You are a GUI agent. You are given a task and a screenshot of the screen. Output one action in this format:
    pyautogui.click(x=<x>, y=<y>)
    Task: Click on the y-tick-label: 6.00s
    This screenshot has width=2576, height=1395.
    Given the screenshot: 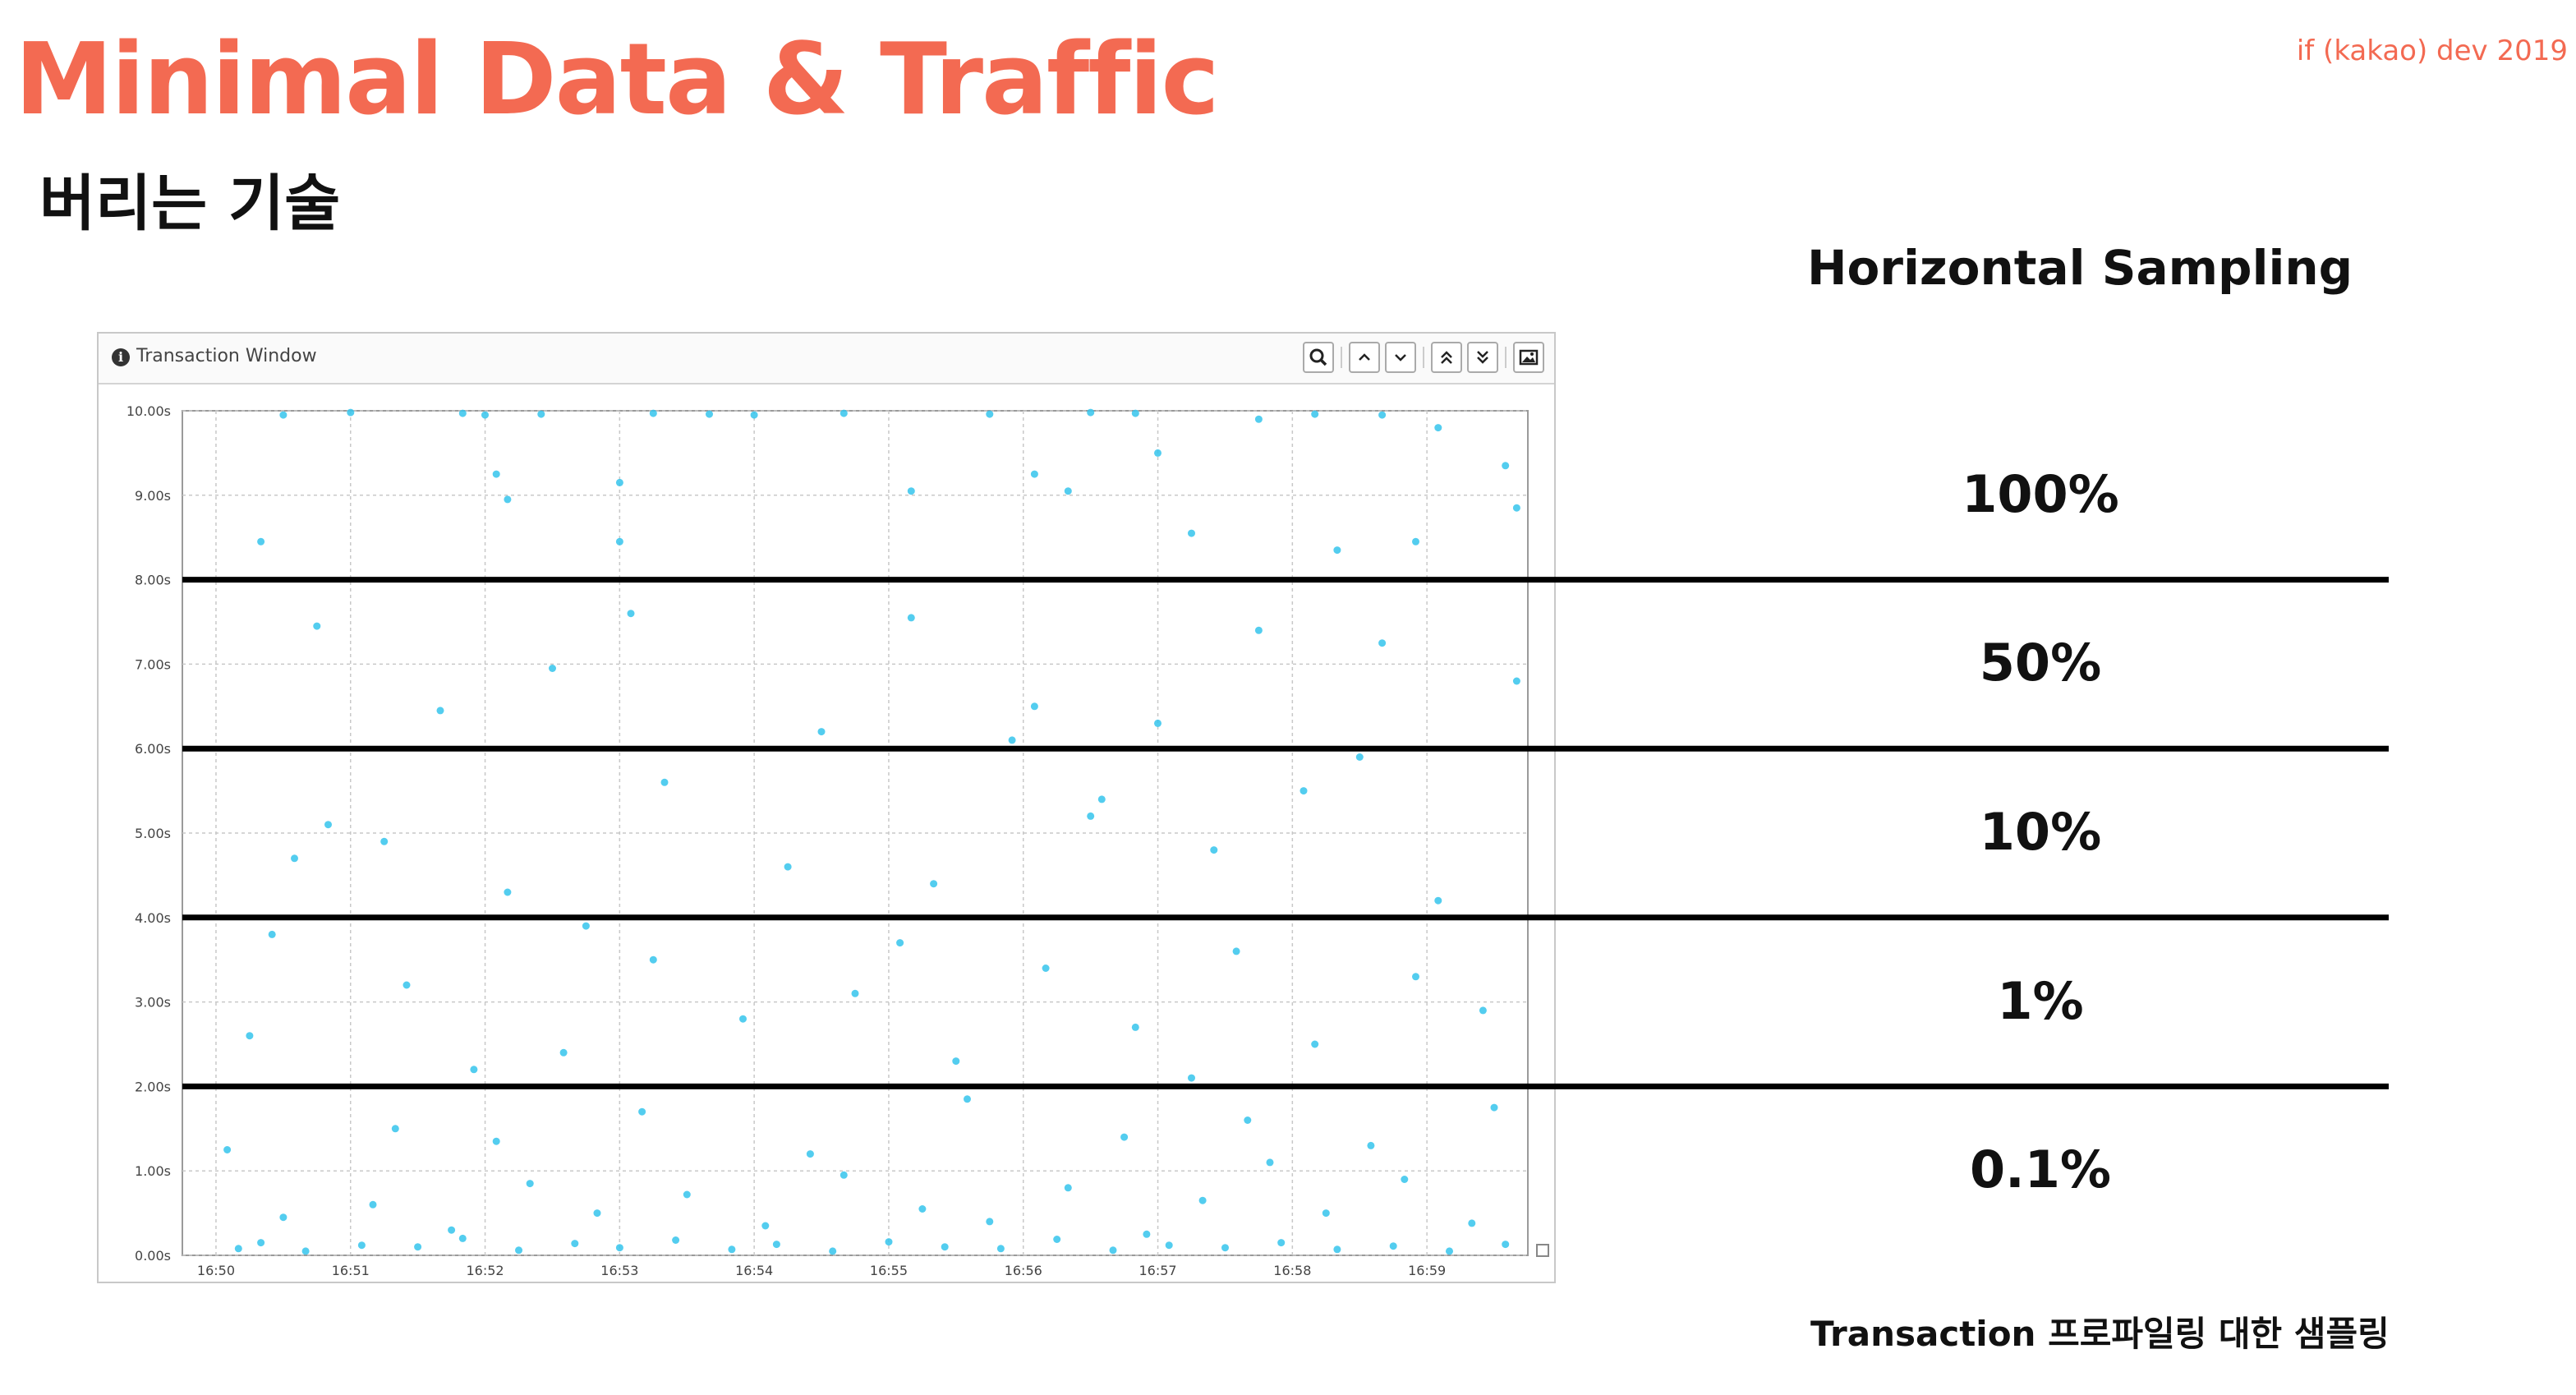 What is the action you would take?
    pyautogui.click(x=153, y=749)
    